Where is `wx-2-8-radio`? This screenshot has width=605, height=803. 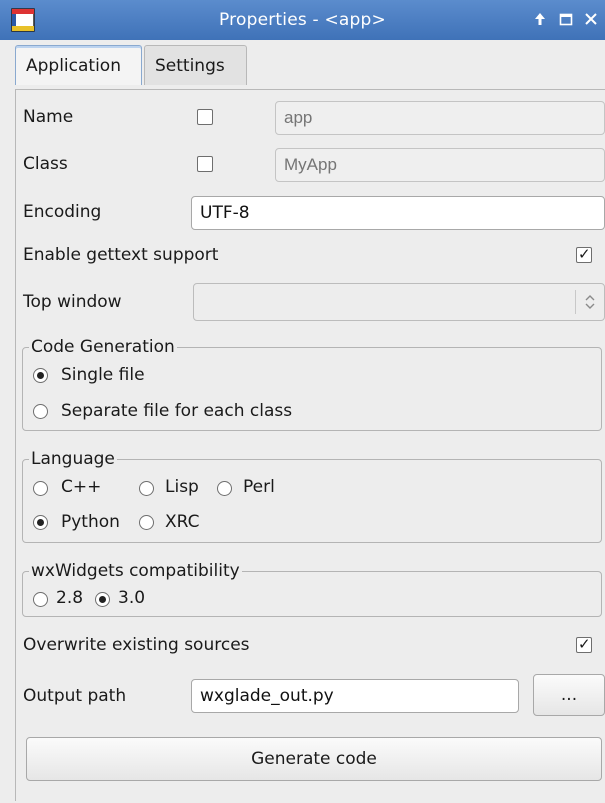 wx-2-8-radio is located at coordinates (40, 599).